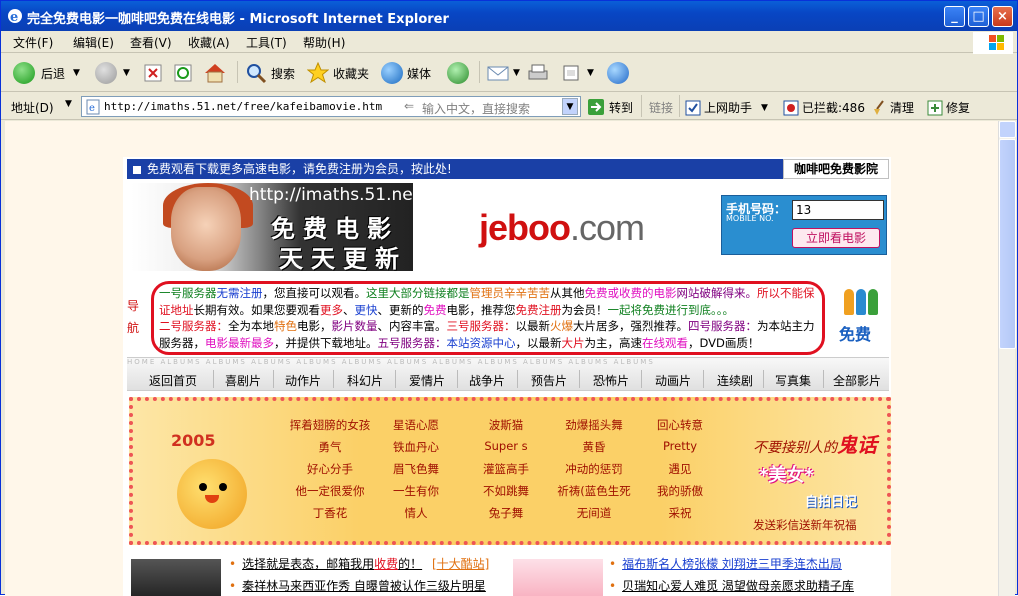  I want to click on no-register-link: 无需注册, so click(240, 293).